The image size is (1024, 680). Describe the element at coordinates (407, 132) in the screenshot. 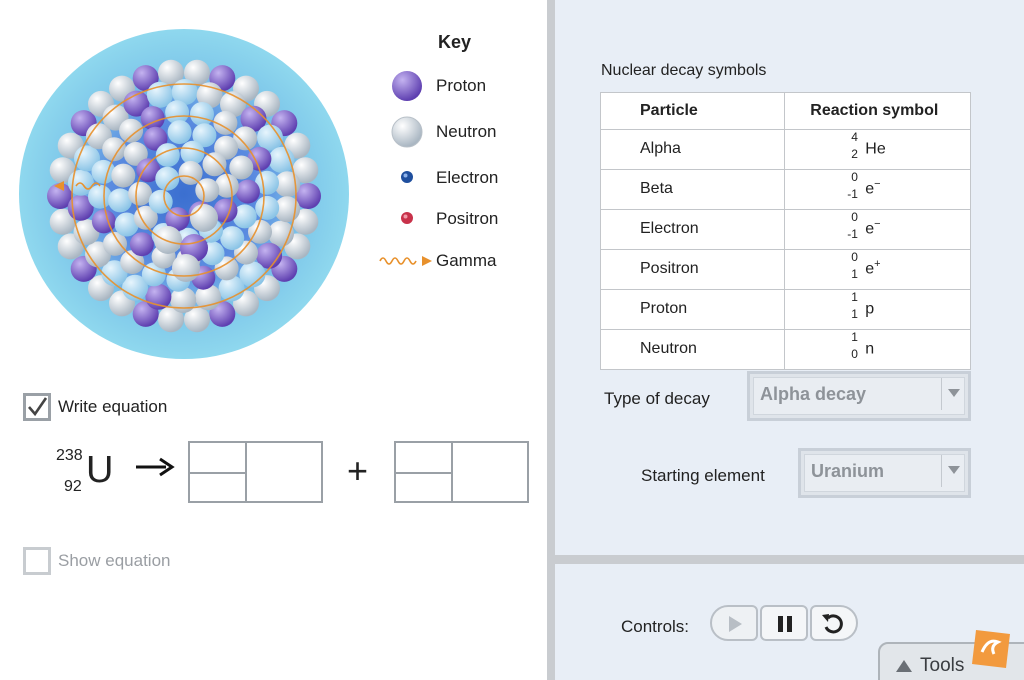

I see `neutron-icon` at that location.